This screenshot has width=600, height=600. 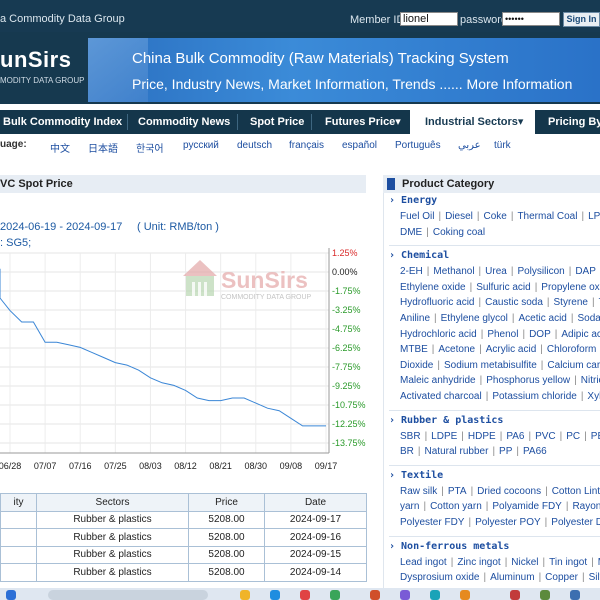 I want to click on file-explorer-icon, so click(x=245, y=595).